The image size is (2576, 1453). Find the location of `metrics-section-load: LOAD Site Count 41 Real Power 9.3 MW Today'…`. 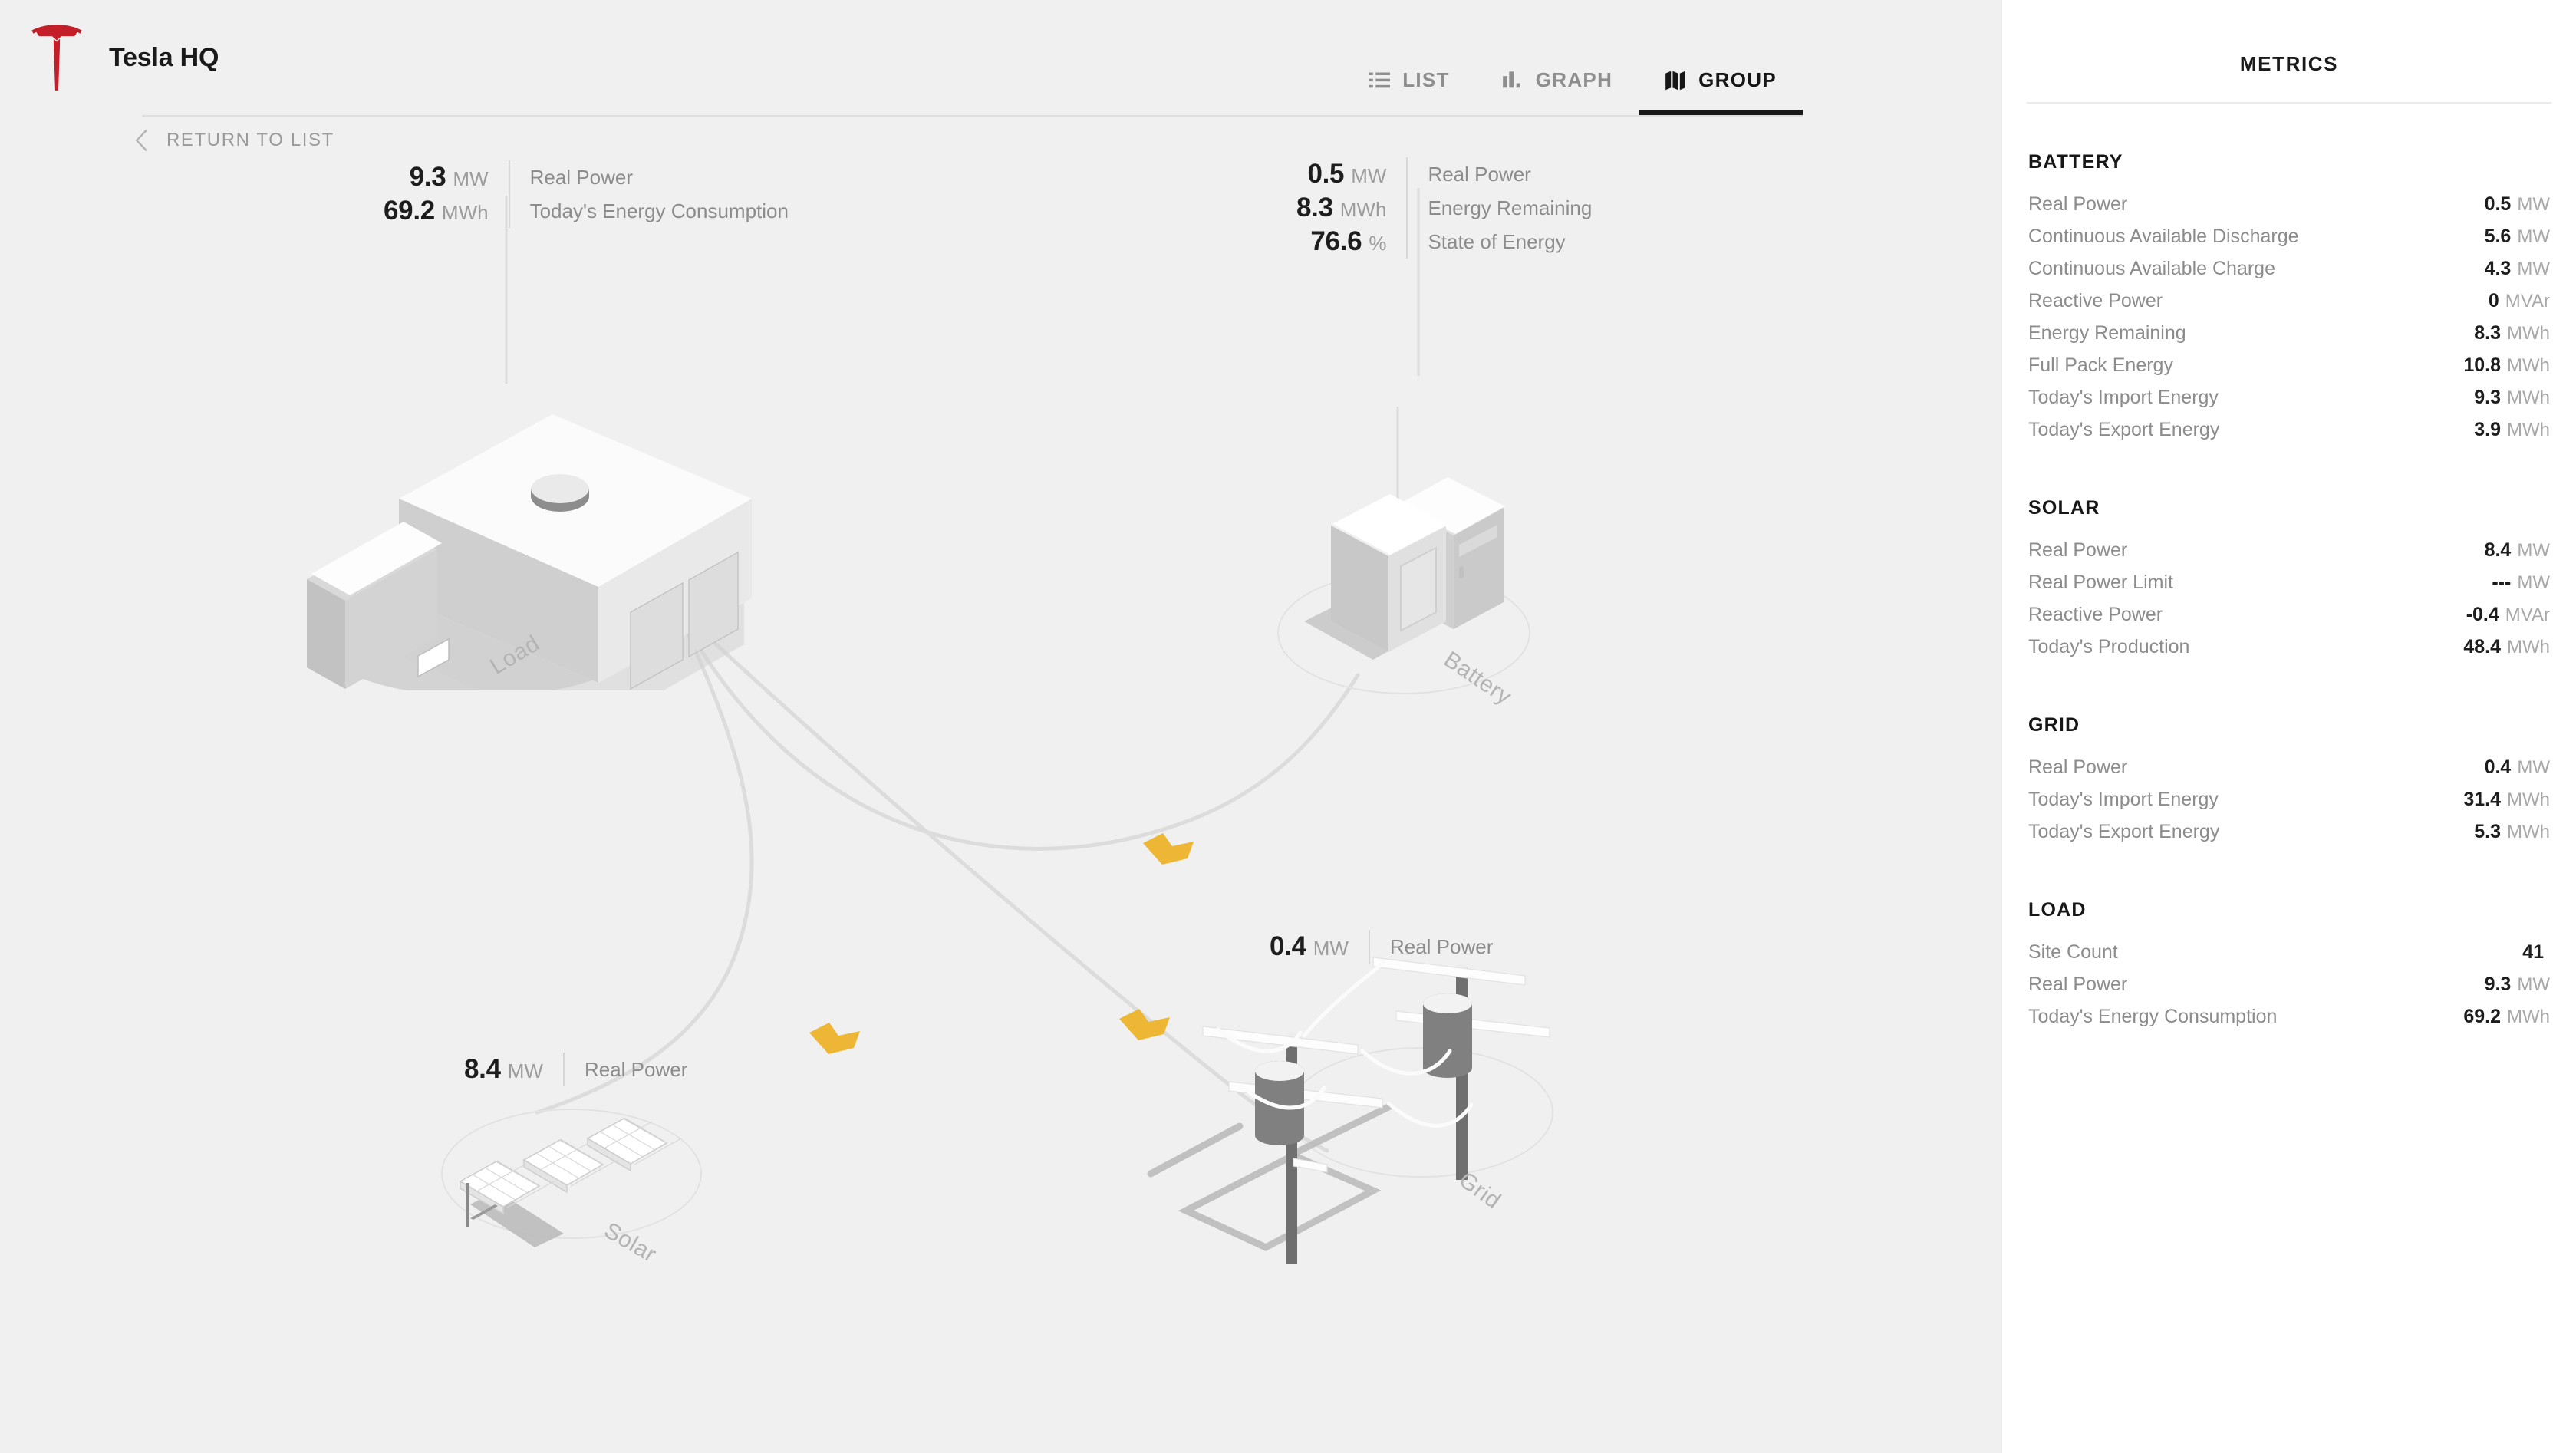

metrics-section-load: LOAD Site Count 41 Real Power 9.3 MW Today'… is located at coordinates (2289, 968).